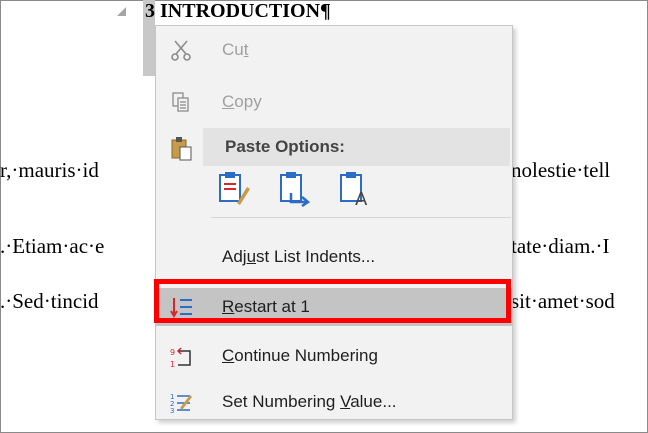 The image size is (648, 433). Describe the element at coordinates (242, 101) in the screenshot. I see `copy-label: Copy` at that location.